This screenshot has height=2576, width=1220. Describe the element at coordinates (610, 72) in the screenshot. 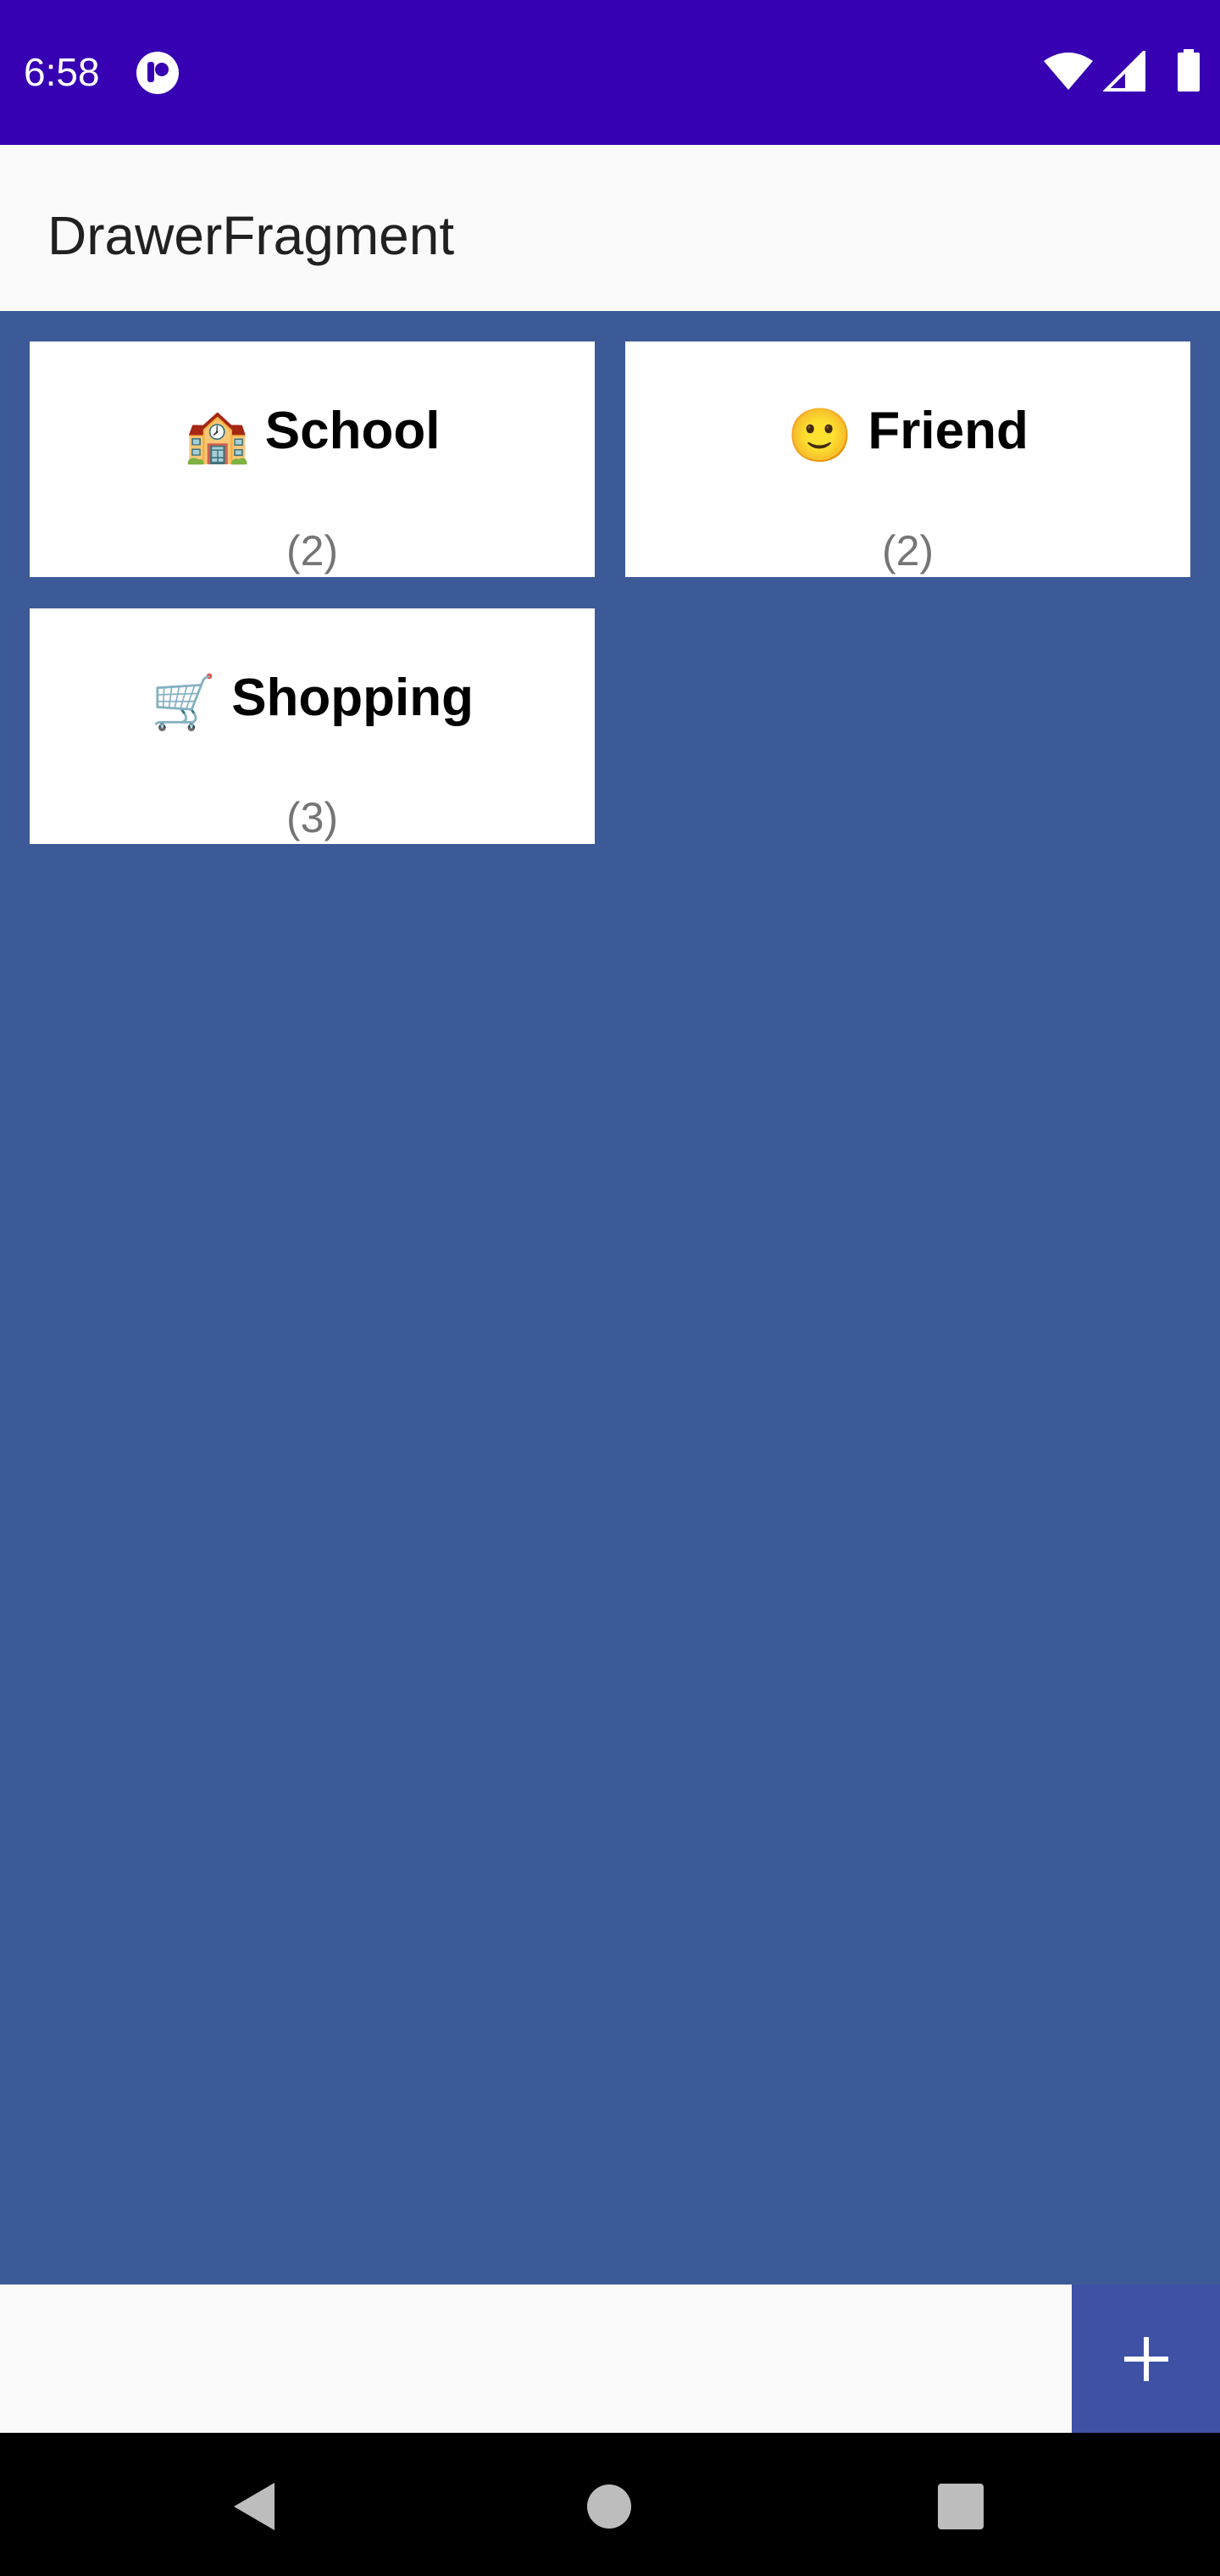

I see `status-bar: 6:58` at that location.